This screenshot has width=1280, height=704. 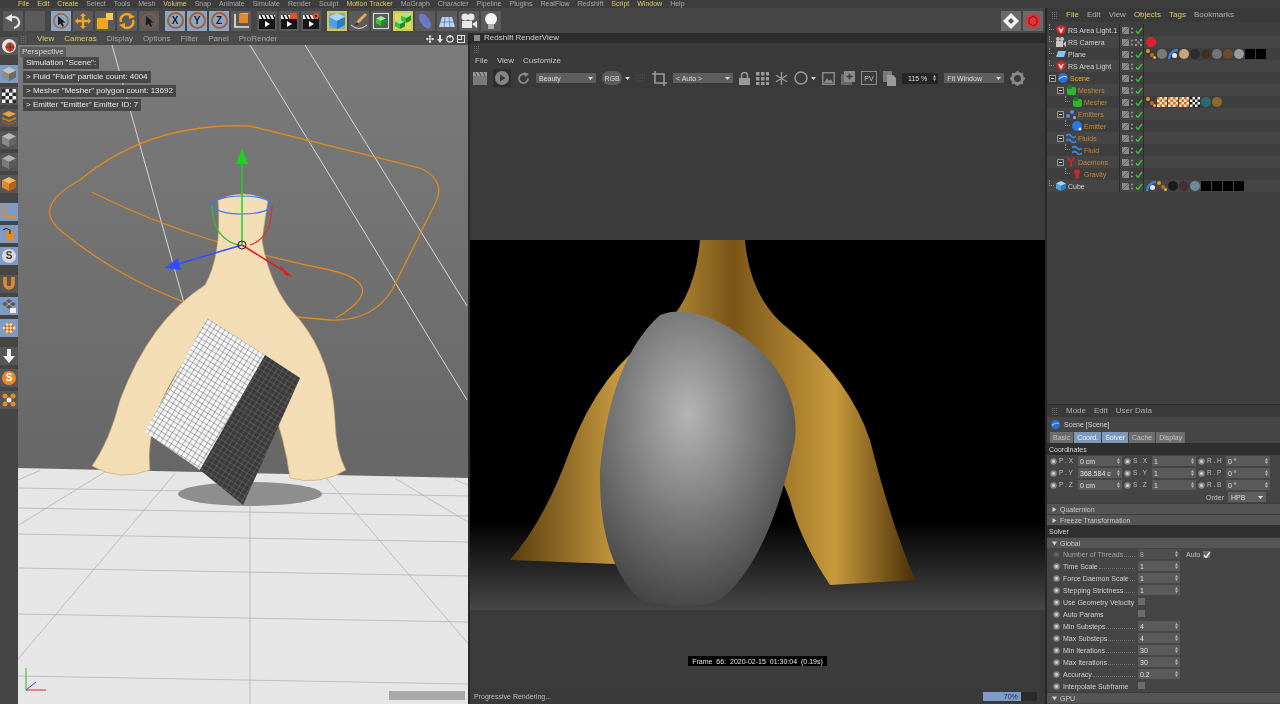 I want to click on image-plus-icon, so click(x=848, y=78).